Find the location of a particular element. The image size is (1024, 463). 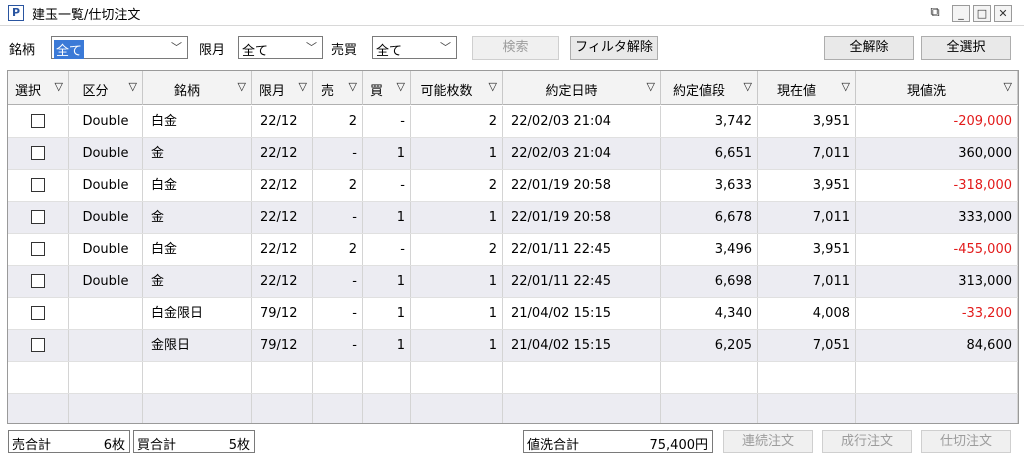

column-header-label: 売 is located at coordinates (327, 91).